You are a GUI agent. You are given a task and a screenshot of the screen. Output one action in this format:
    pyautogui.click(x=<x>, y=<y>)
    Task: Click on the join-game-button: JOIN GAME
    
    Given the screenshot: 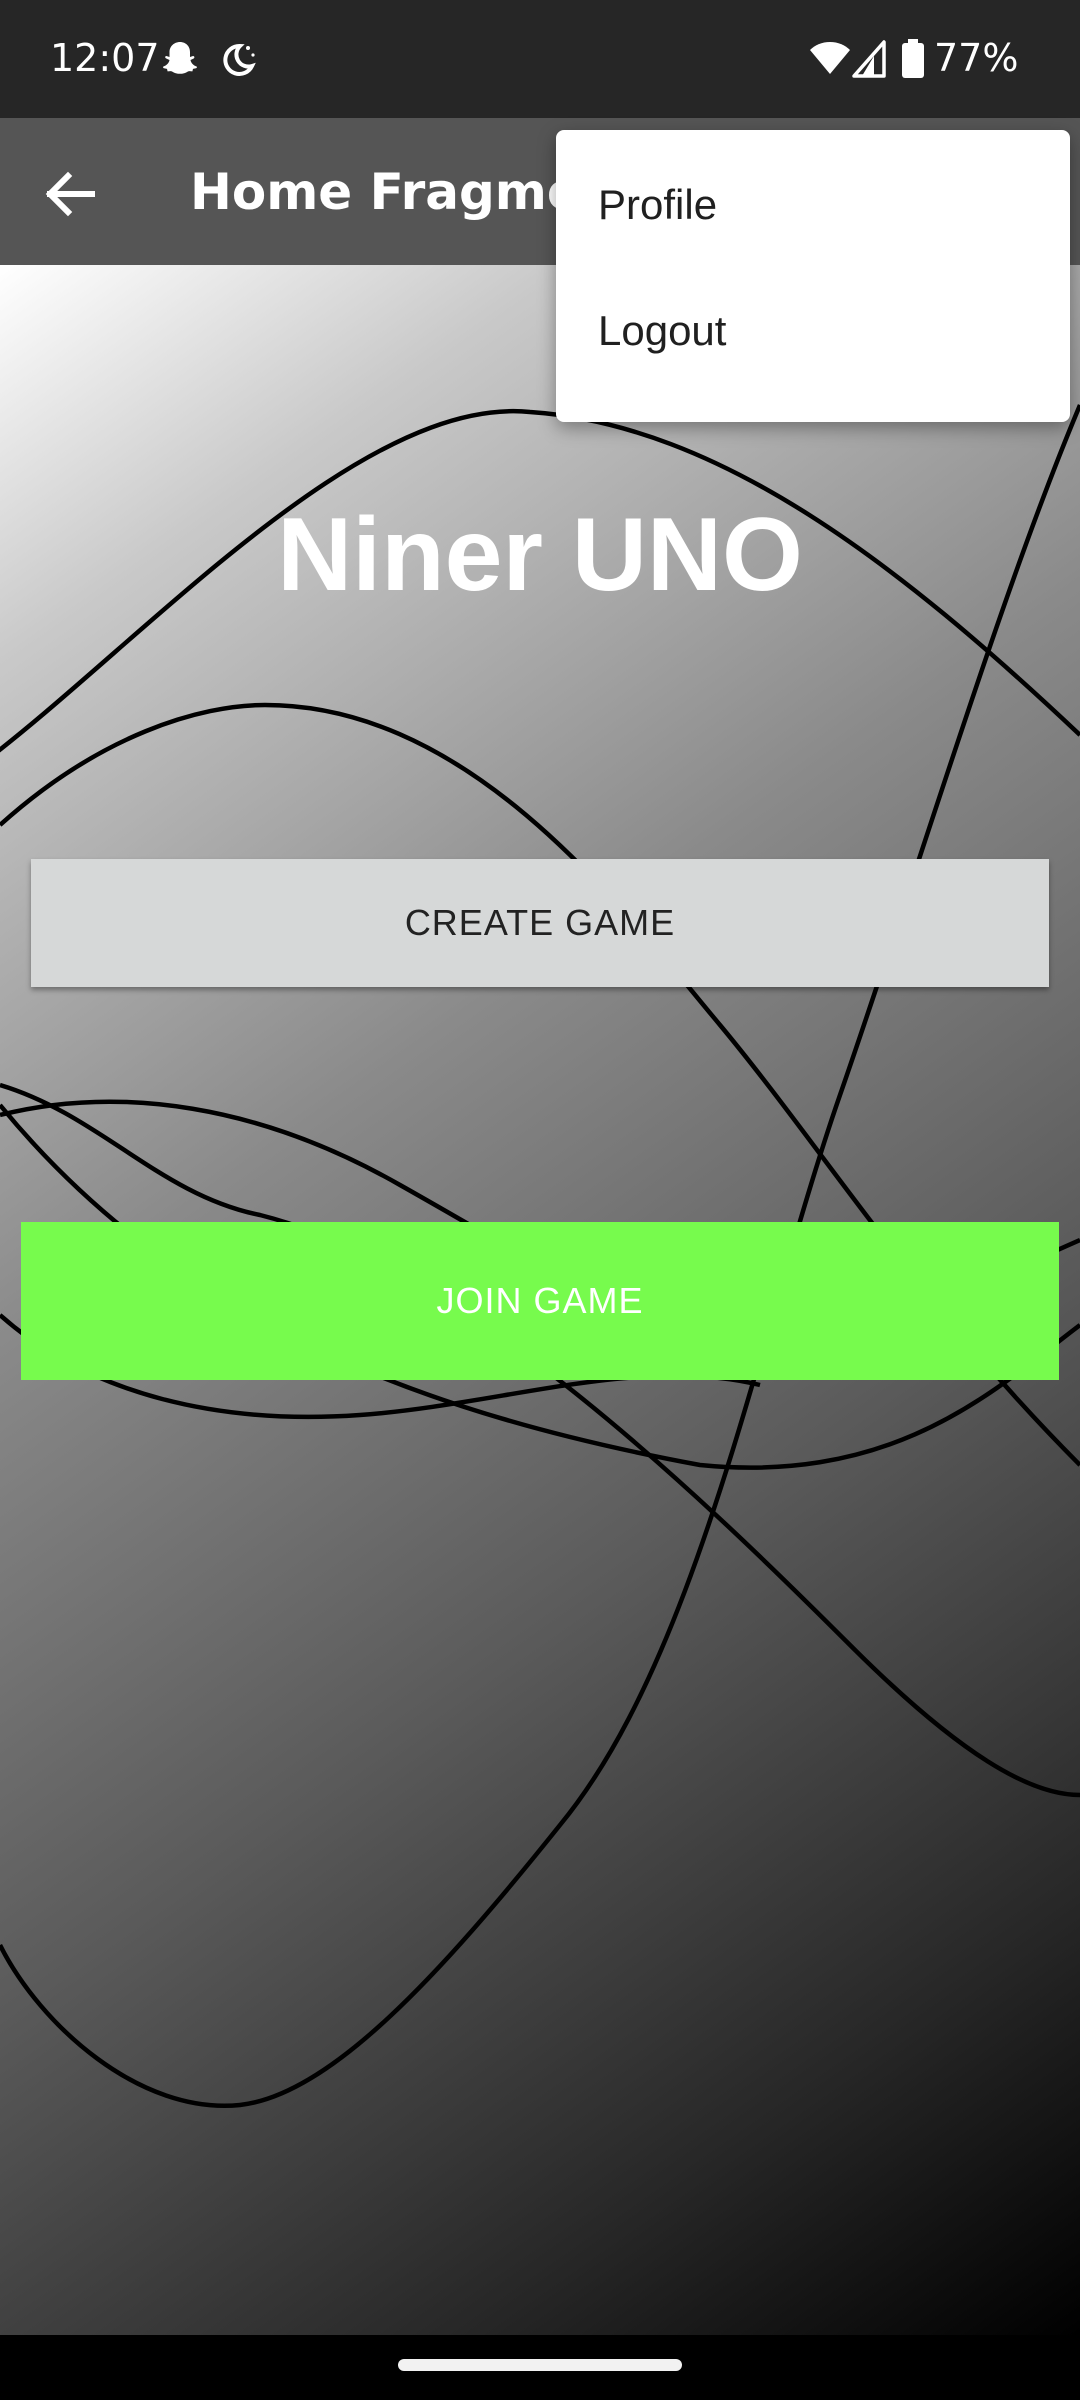 What is the action you would take?
    pyautogui.click(x=540, y=1301)
    